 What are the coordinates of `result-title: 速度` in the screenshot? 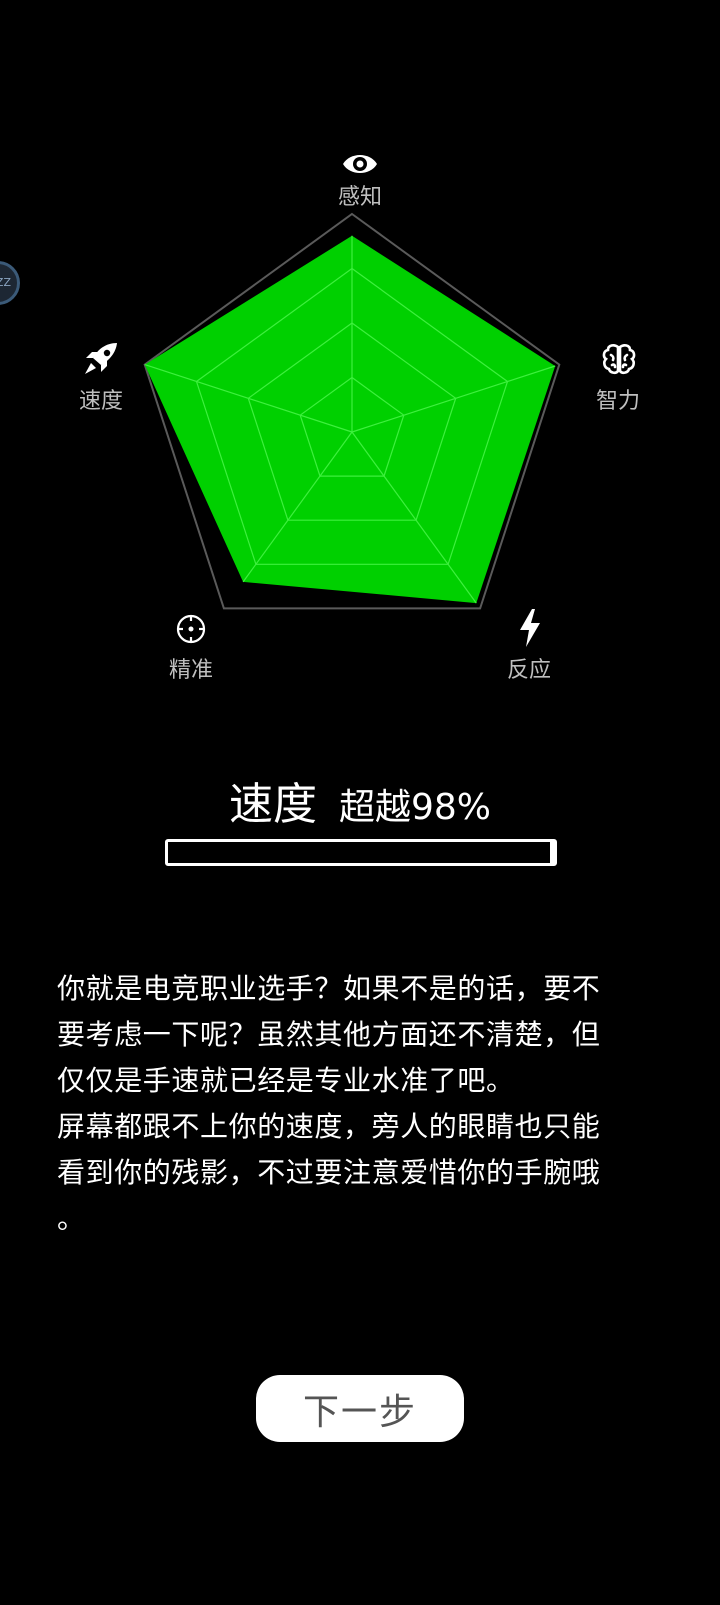 It's located at (272, 804).